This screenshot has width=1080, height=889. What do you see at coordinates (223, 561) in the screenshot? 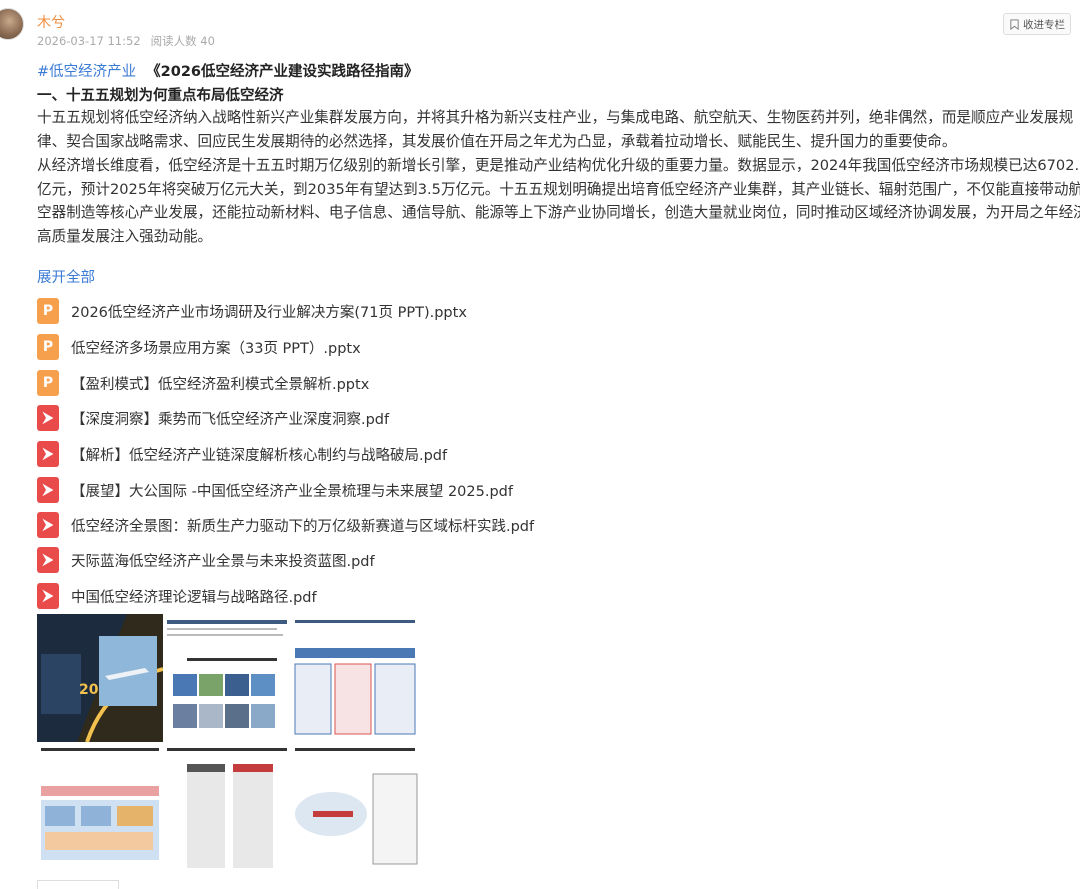
I see `attachment-name: 天际蓝海低空经济产业全景与未来投资蓝图.pdf` at bounding box center [223, 561].